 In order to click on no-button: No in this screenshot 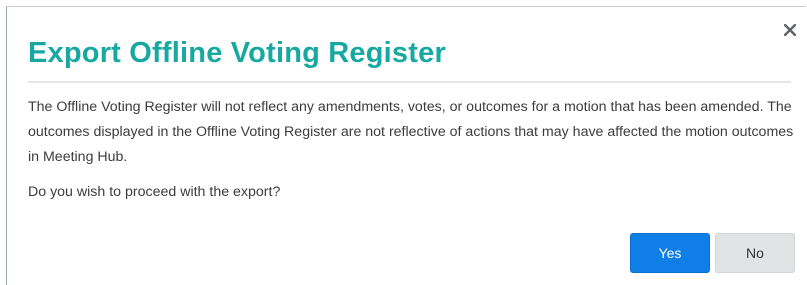, I will do `click(755, 253)`.